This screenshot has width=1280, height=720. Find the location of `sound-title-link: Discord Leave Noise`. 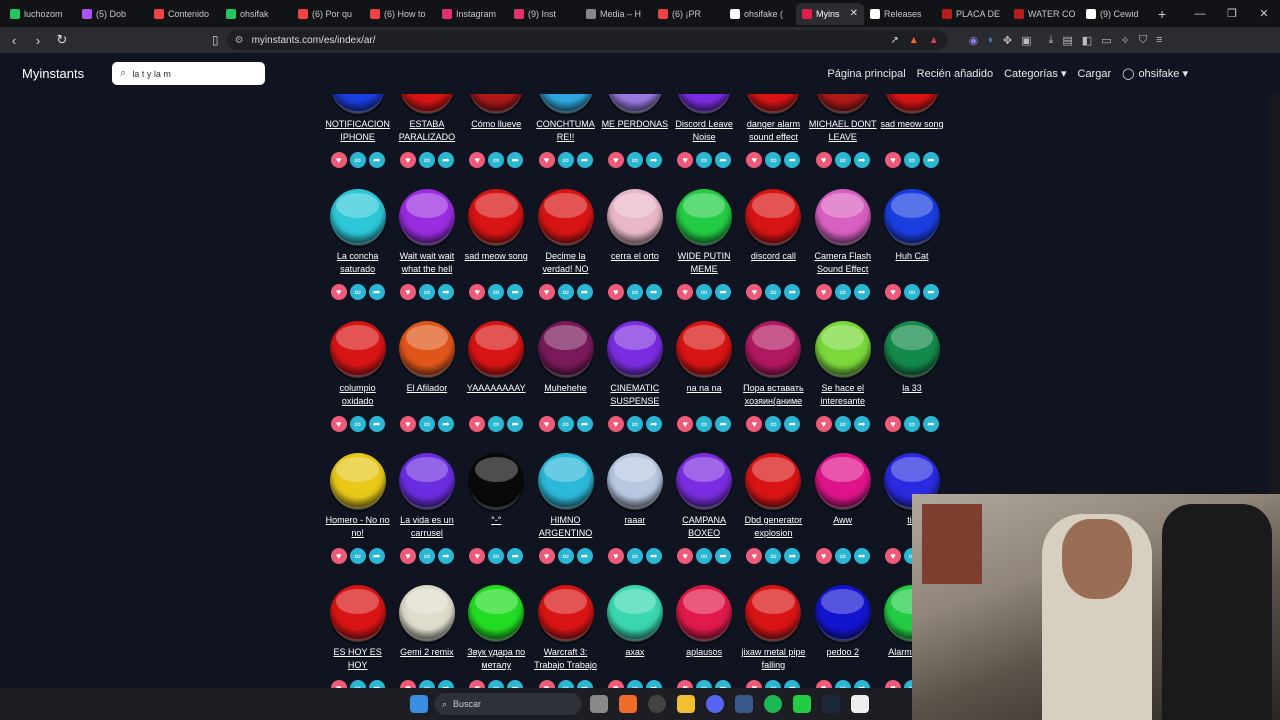

sound-title-link: Discord Leave Noise is located at coordinates (704, 132).